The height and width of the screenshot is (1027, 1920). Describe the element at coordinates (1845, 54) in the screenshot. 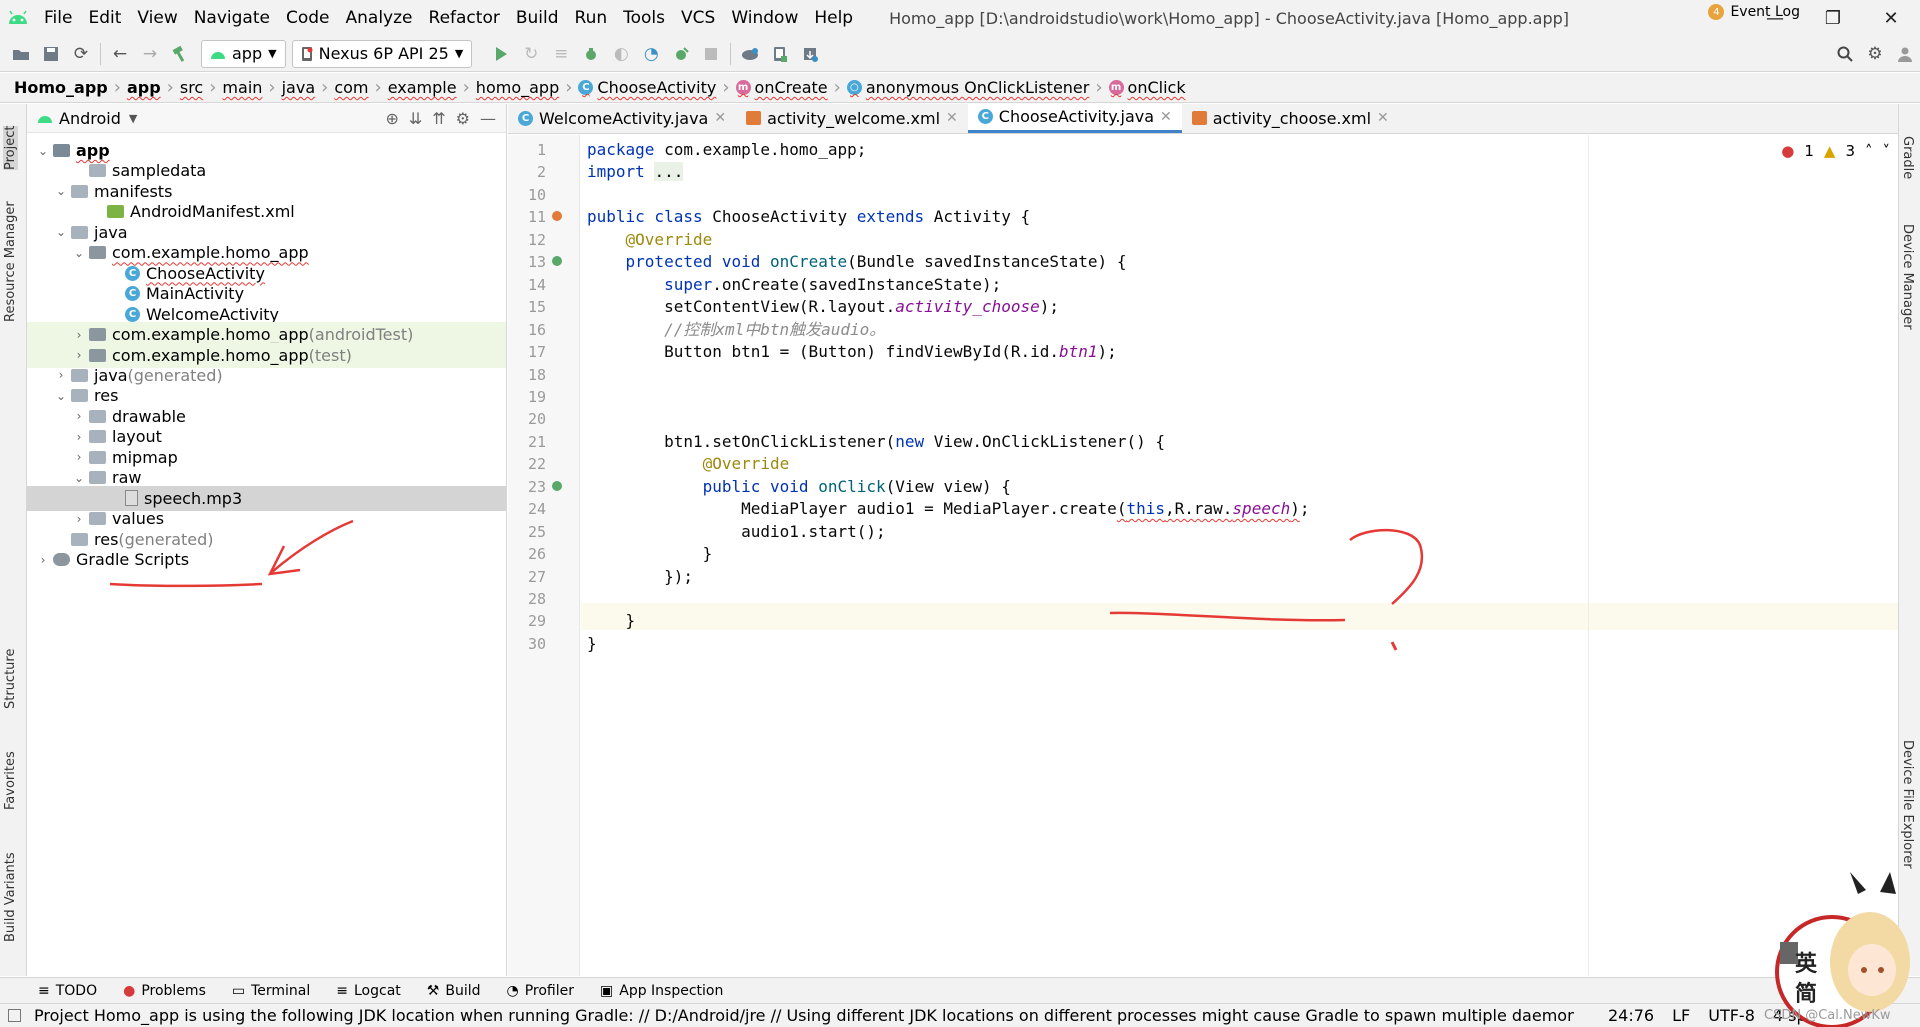

I see `search-icon` at that location.